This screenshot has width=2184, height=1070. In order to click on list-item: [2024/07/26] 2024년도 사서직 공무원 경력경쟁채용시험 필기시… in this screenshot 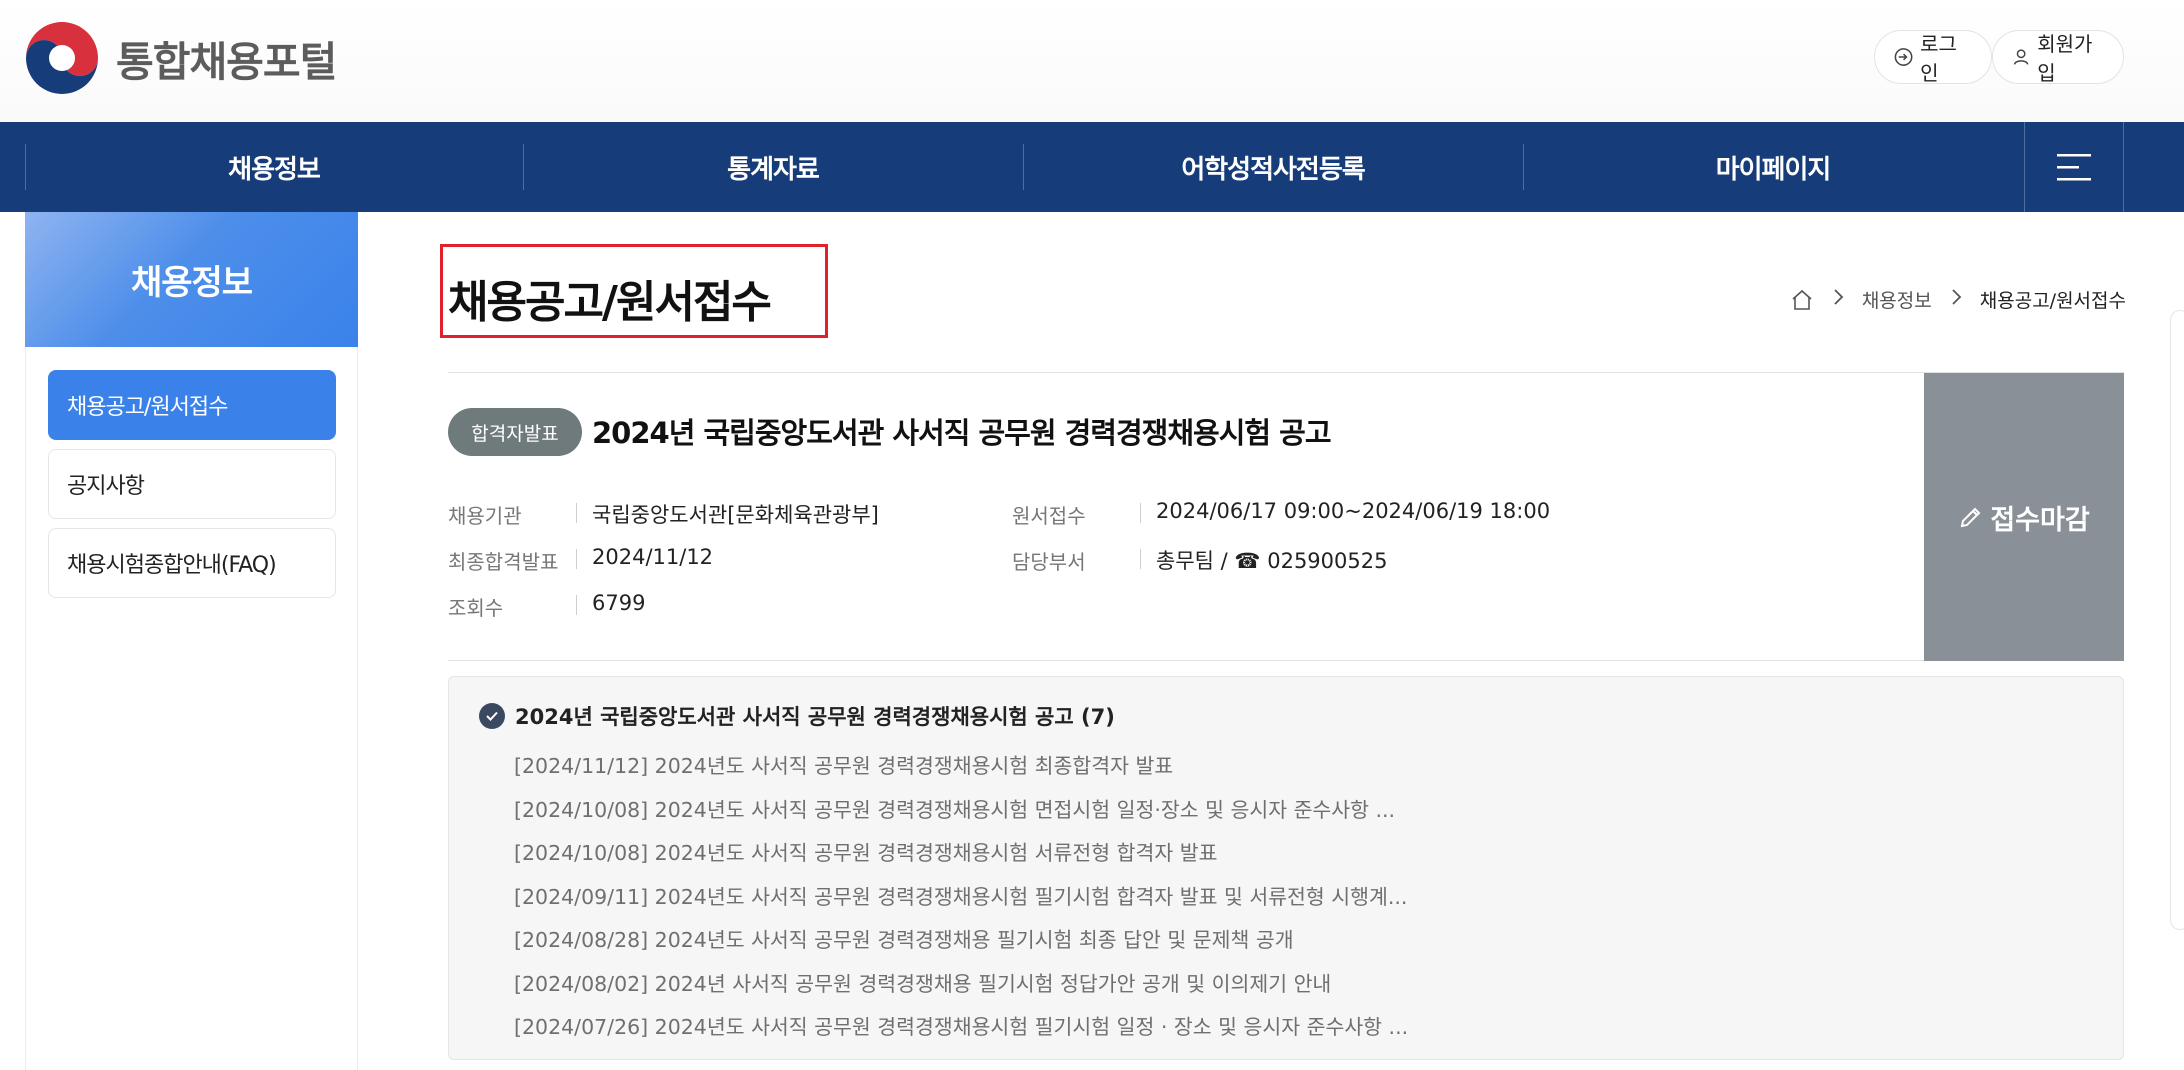, I will do `click(961, 1028)`.